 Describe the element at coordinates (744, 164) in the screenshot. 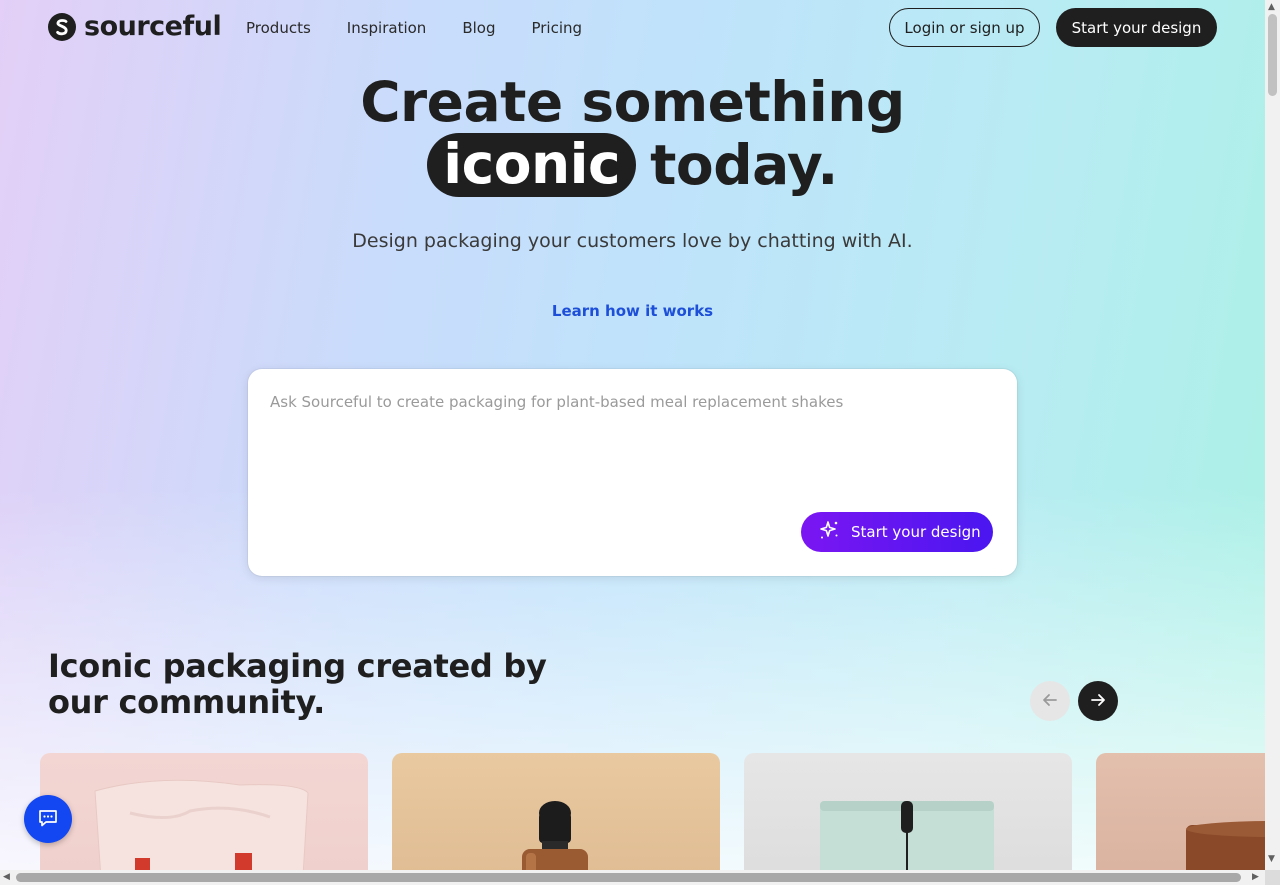

I see `hero-title-rest: today.` at that location.